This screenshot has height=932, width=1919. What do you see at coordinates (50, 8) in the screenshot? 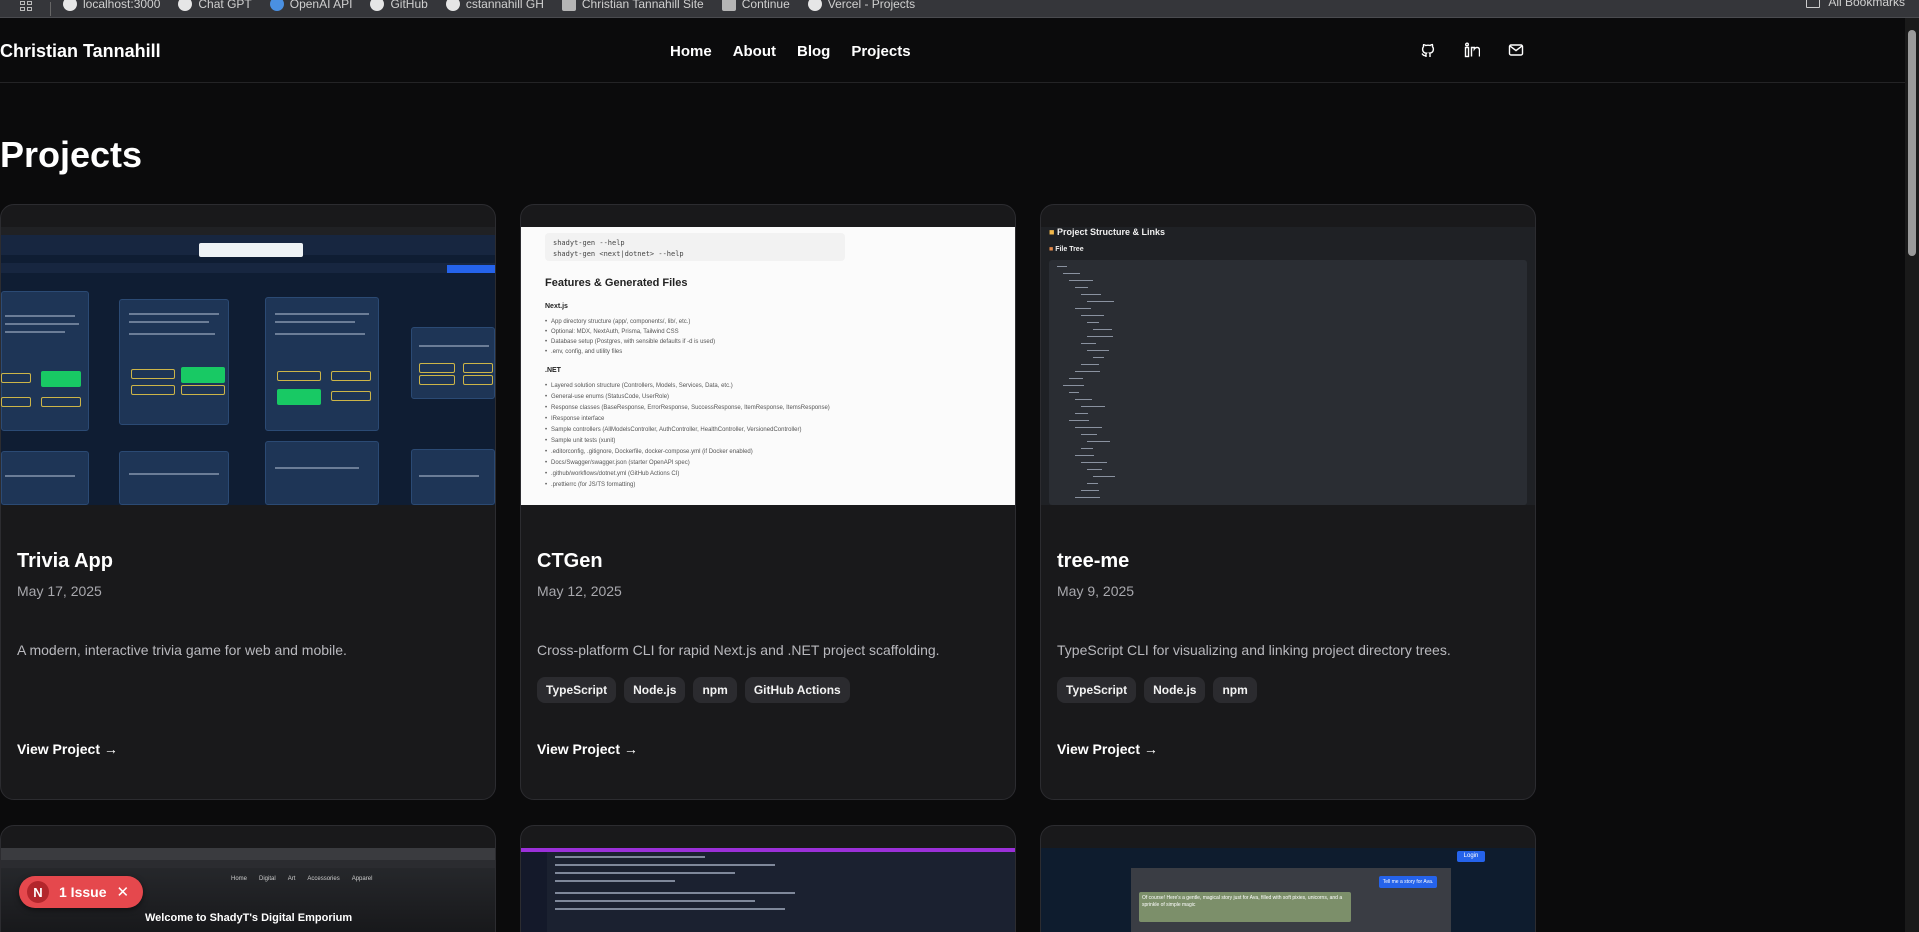
I see `bookmark-divider` at bounding box center [50, 8].